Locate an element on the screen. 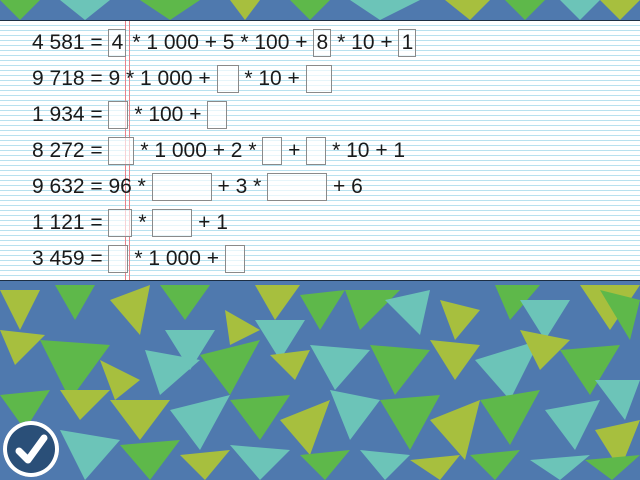  answer-box: 1 is located at coordinates (407, 43).